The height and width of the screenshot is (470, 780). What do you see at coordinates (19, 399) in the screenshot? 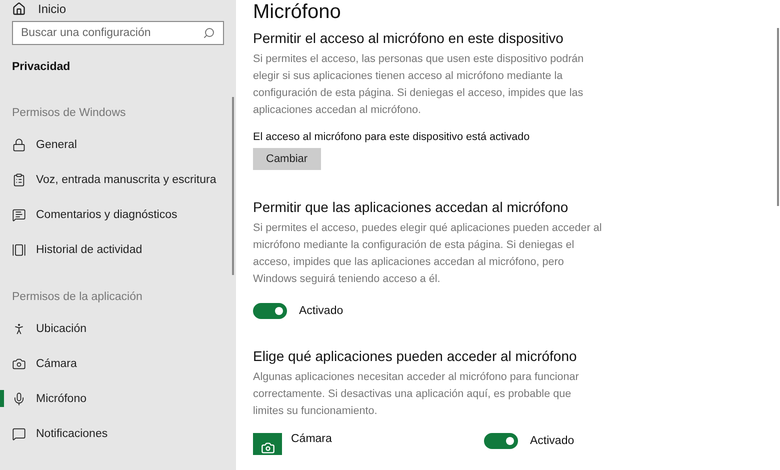
I see `microphone-icon` at bounding box center [19, 399].